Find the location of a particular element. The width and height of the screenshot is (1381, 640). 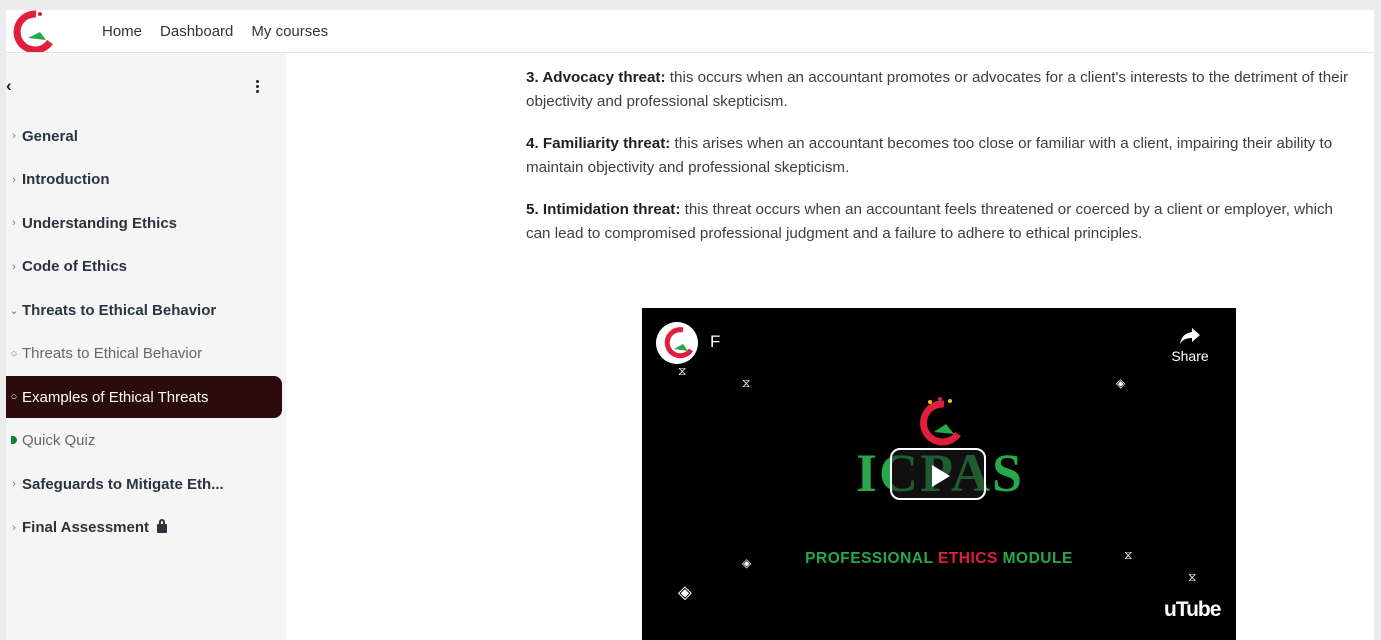

course-index-label: Introduction is located at coordinates (66, 179).